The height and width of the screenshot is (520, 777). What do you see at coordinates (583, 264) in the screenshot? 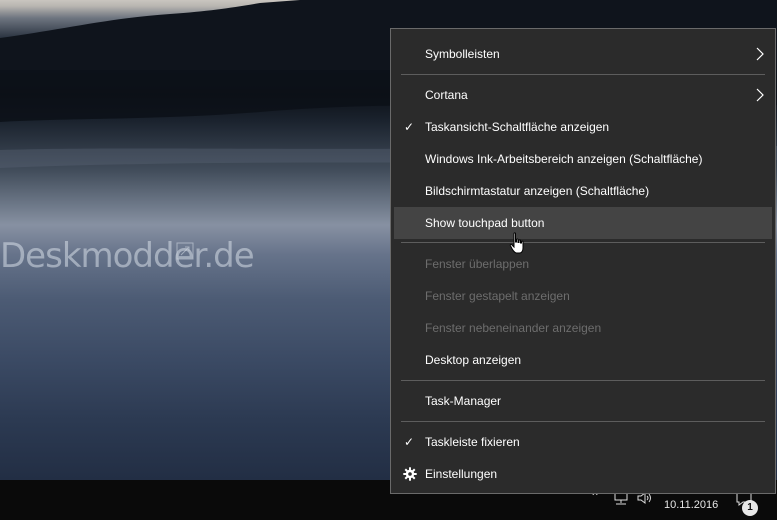
I see `menu-item-cascade: Fenster überlappen` at bounding box center [583, 264].